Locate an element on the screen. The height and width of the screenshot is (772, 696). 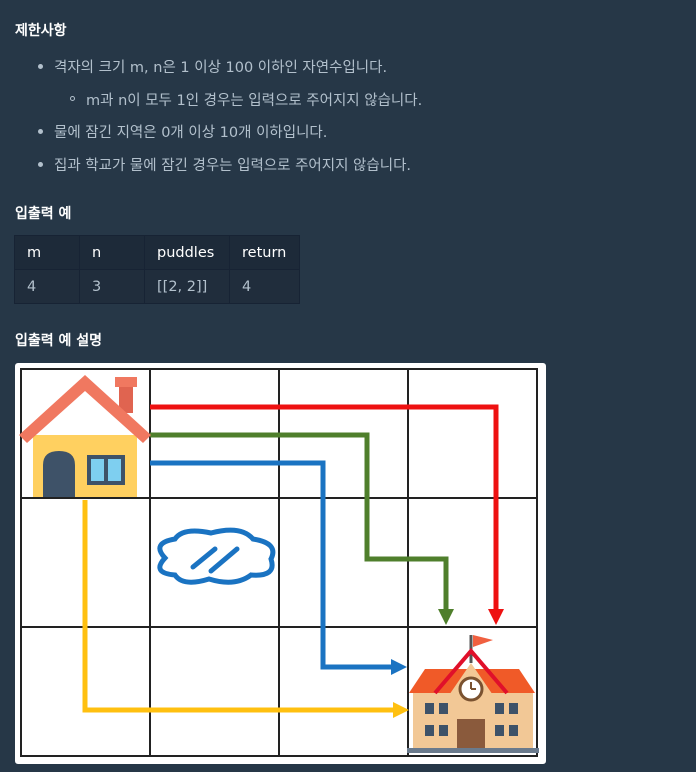
column-header: m is located at coordinates (47, 252).